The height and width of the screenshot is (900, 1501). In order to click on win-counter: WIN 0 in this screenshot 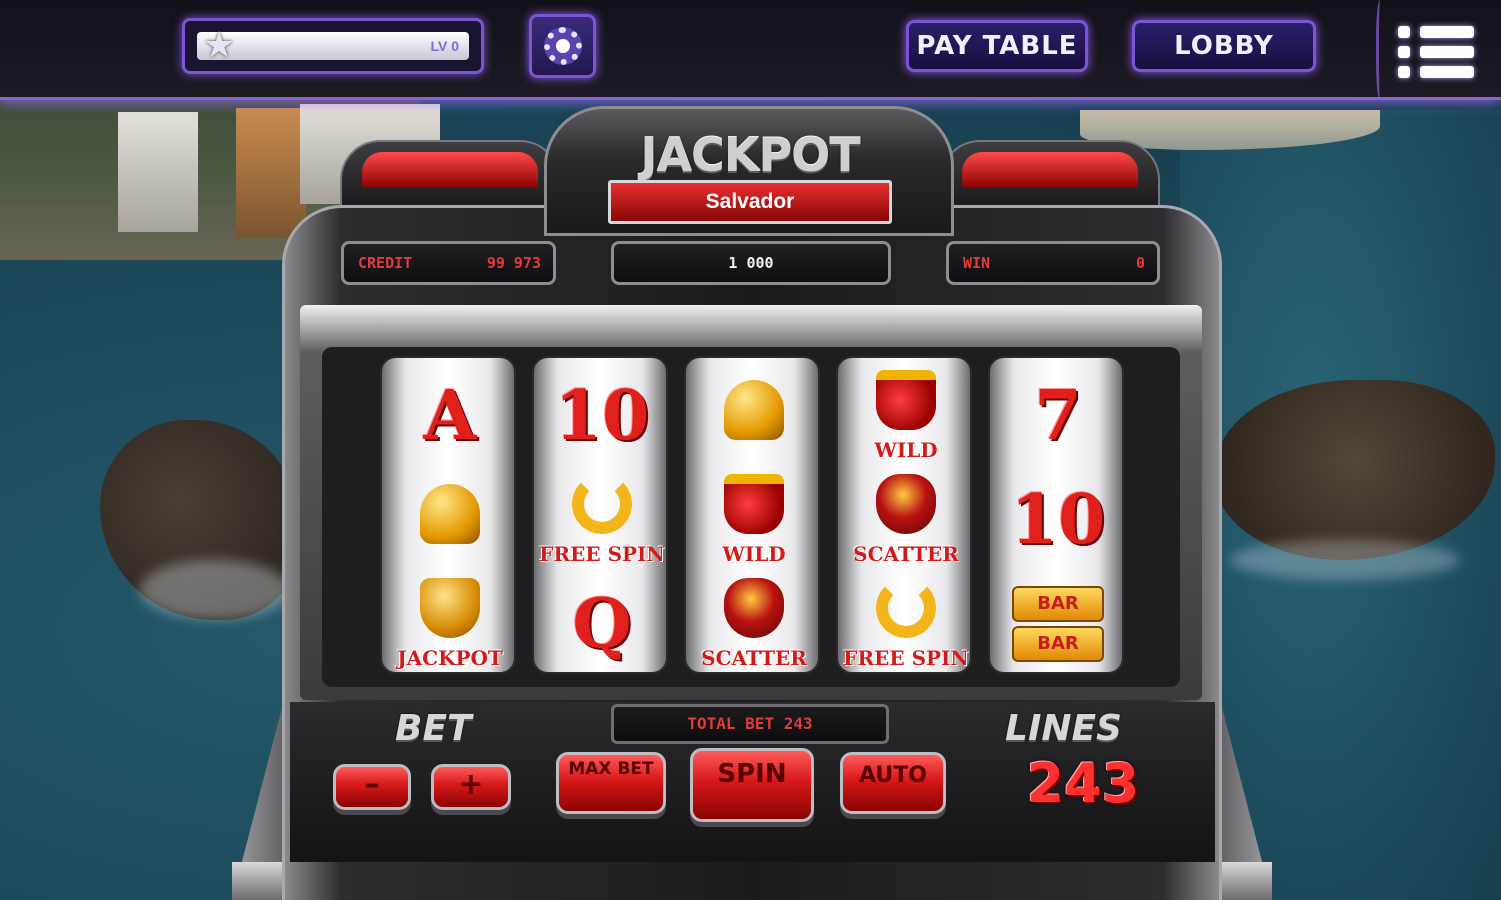, I will do `click(1053, 263)`.